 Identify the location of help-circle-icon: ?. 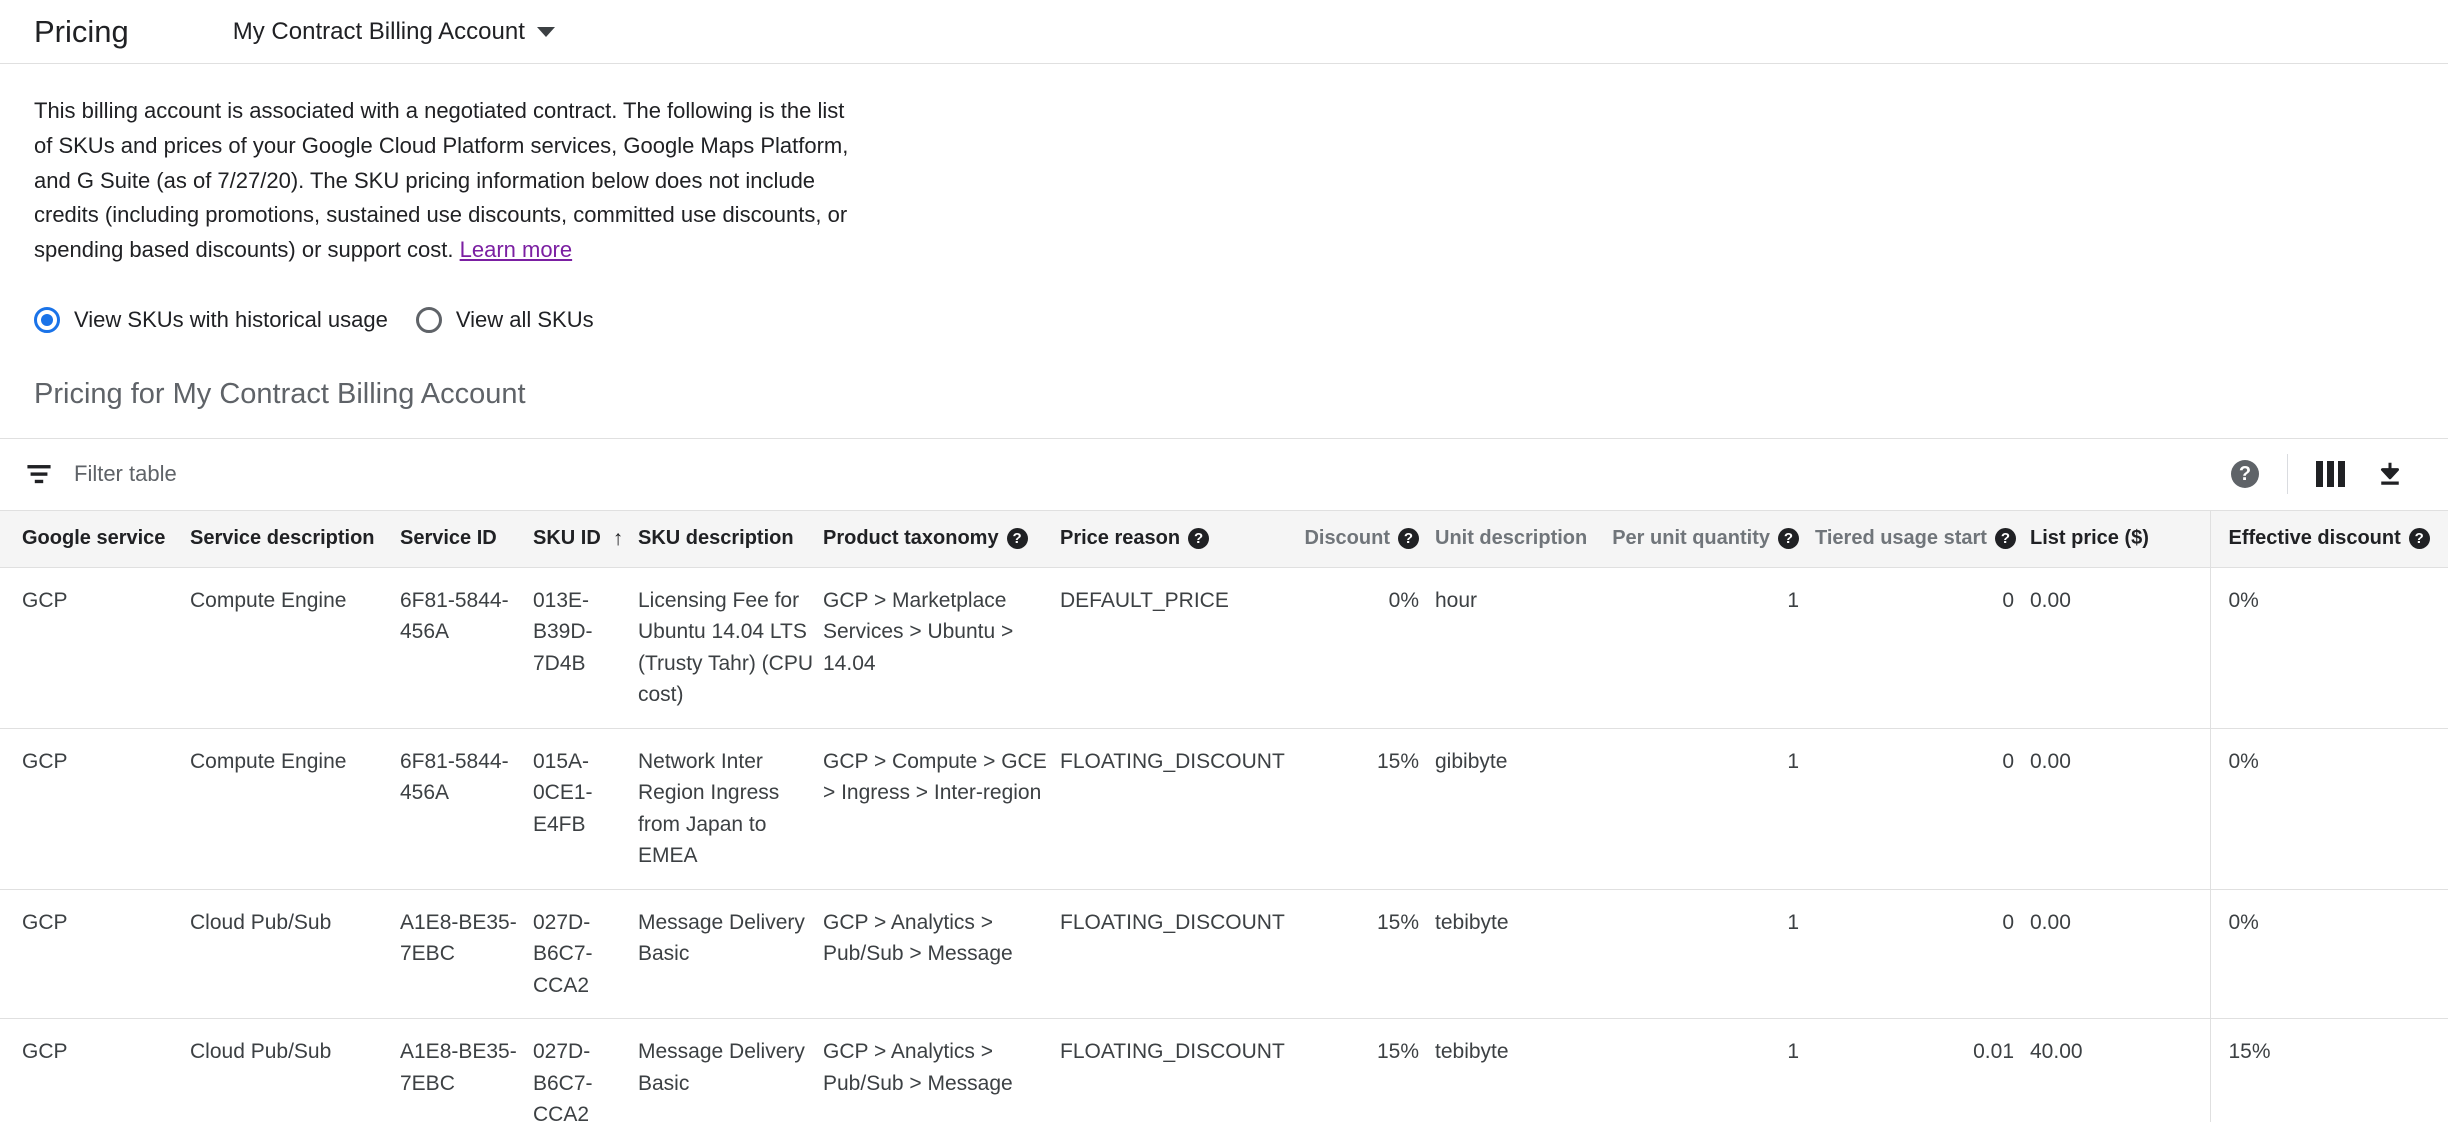
(2245, 474).